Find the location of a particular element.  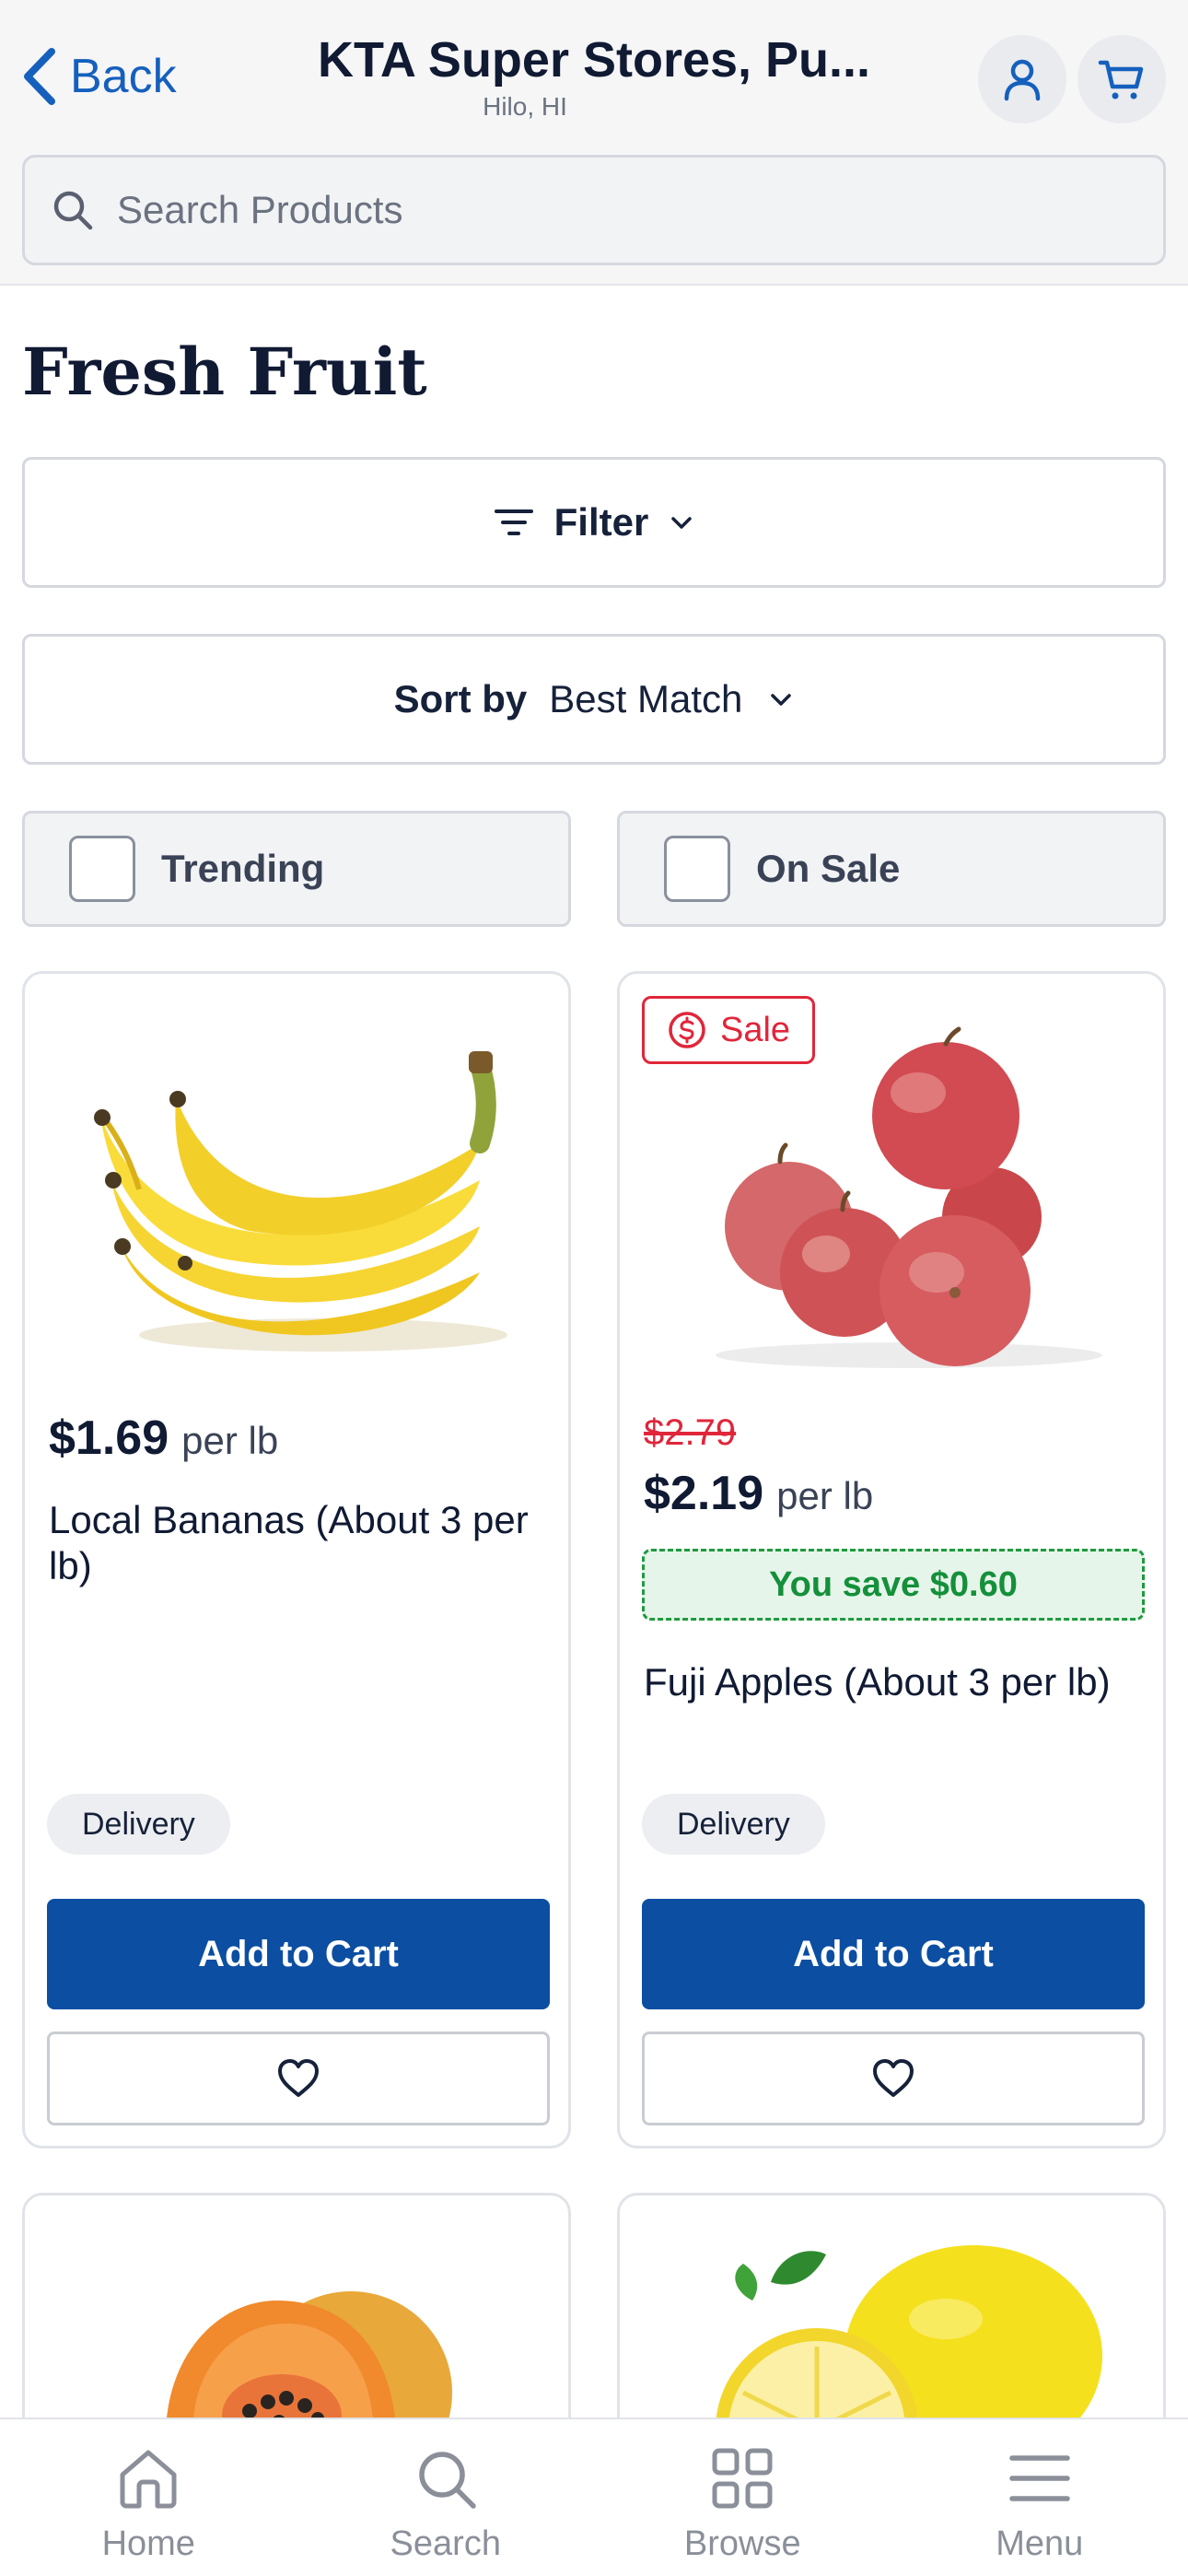

nav-browse: Browse is located at coordinates (742, 2497).